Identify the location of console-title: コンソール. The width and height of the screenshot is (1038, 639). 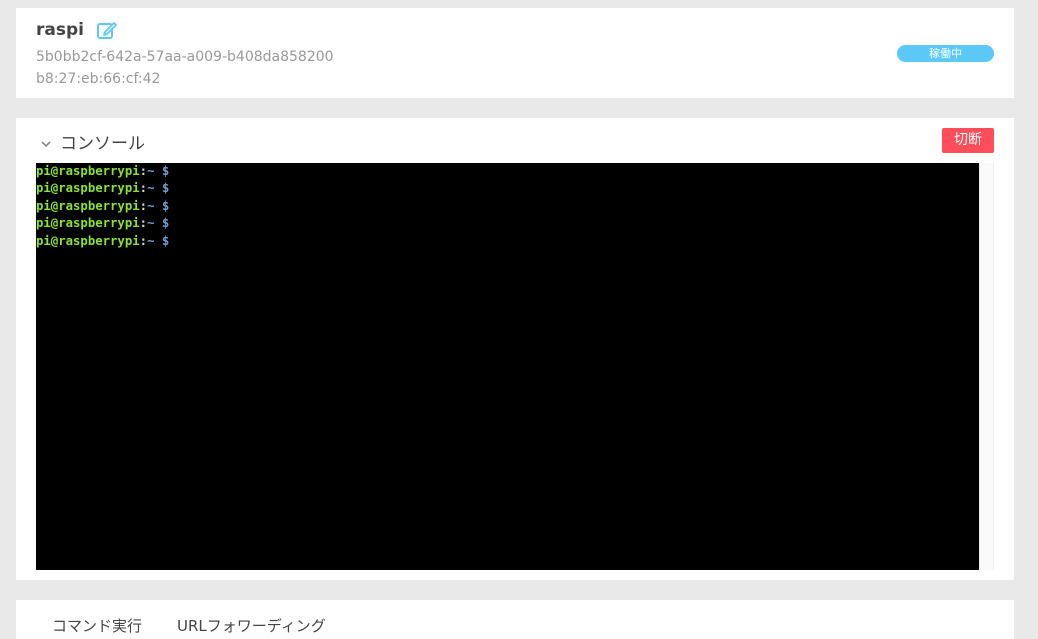
(102, 144).